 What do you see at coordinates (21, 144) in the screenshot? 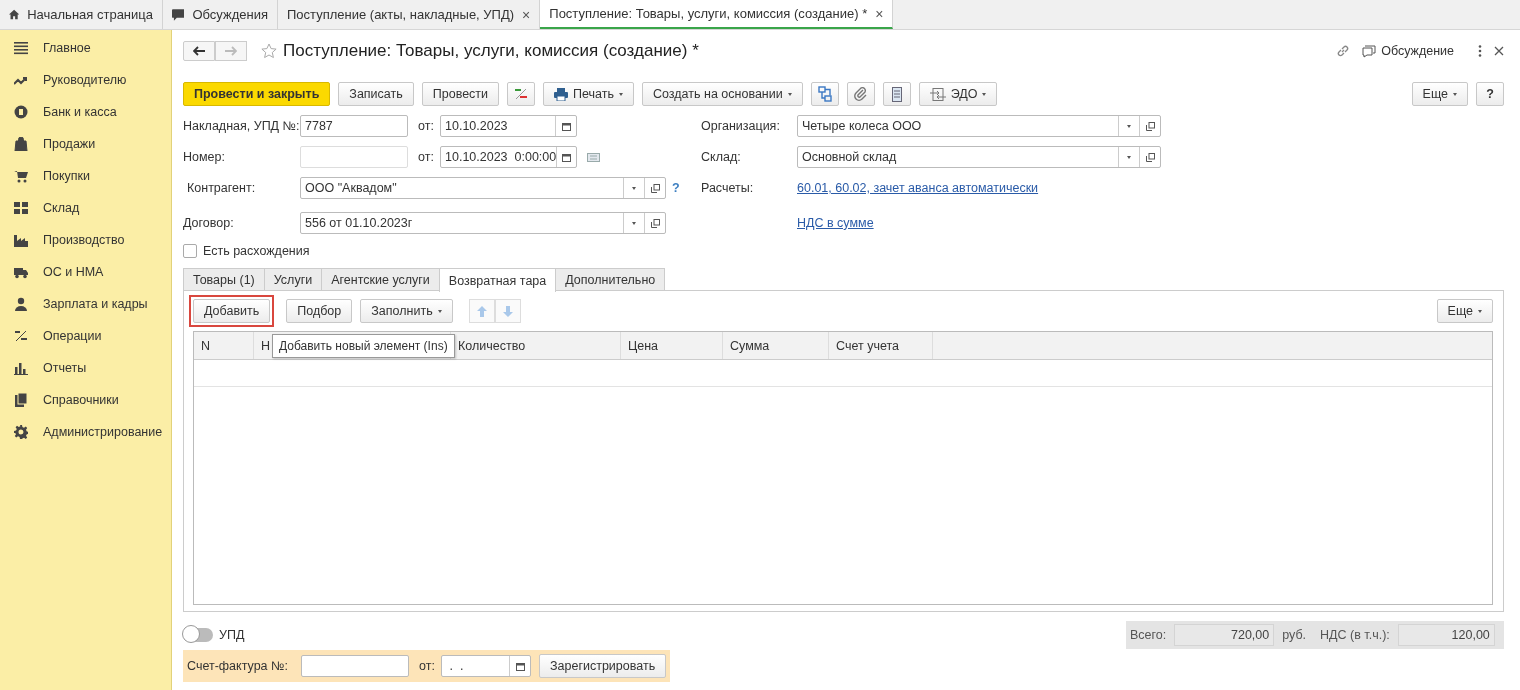
I see `bag-icon` at bounding box center [21, 144].